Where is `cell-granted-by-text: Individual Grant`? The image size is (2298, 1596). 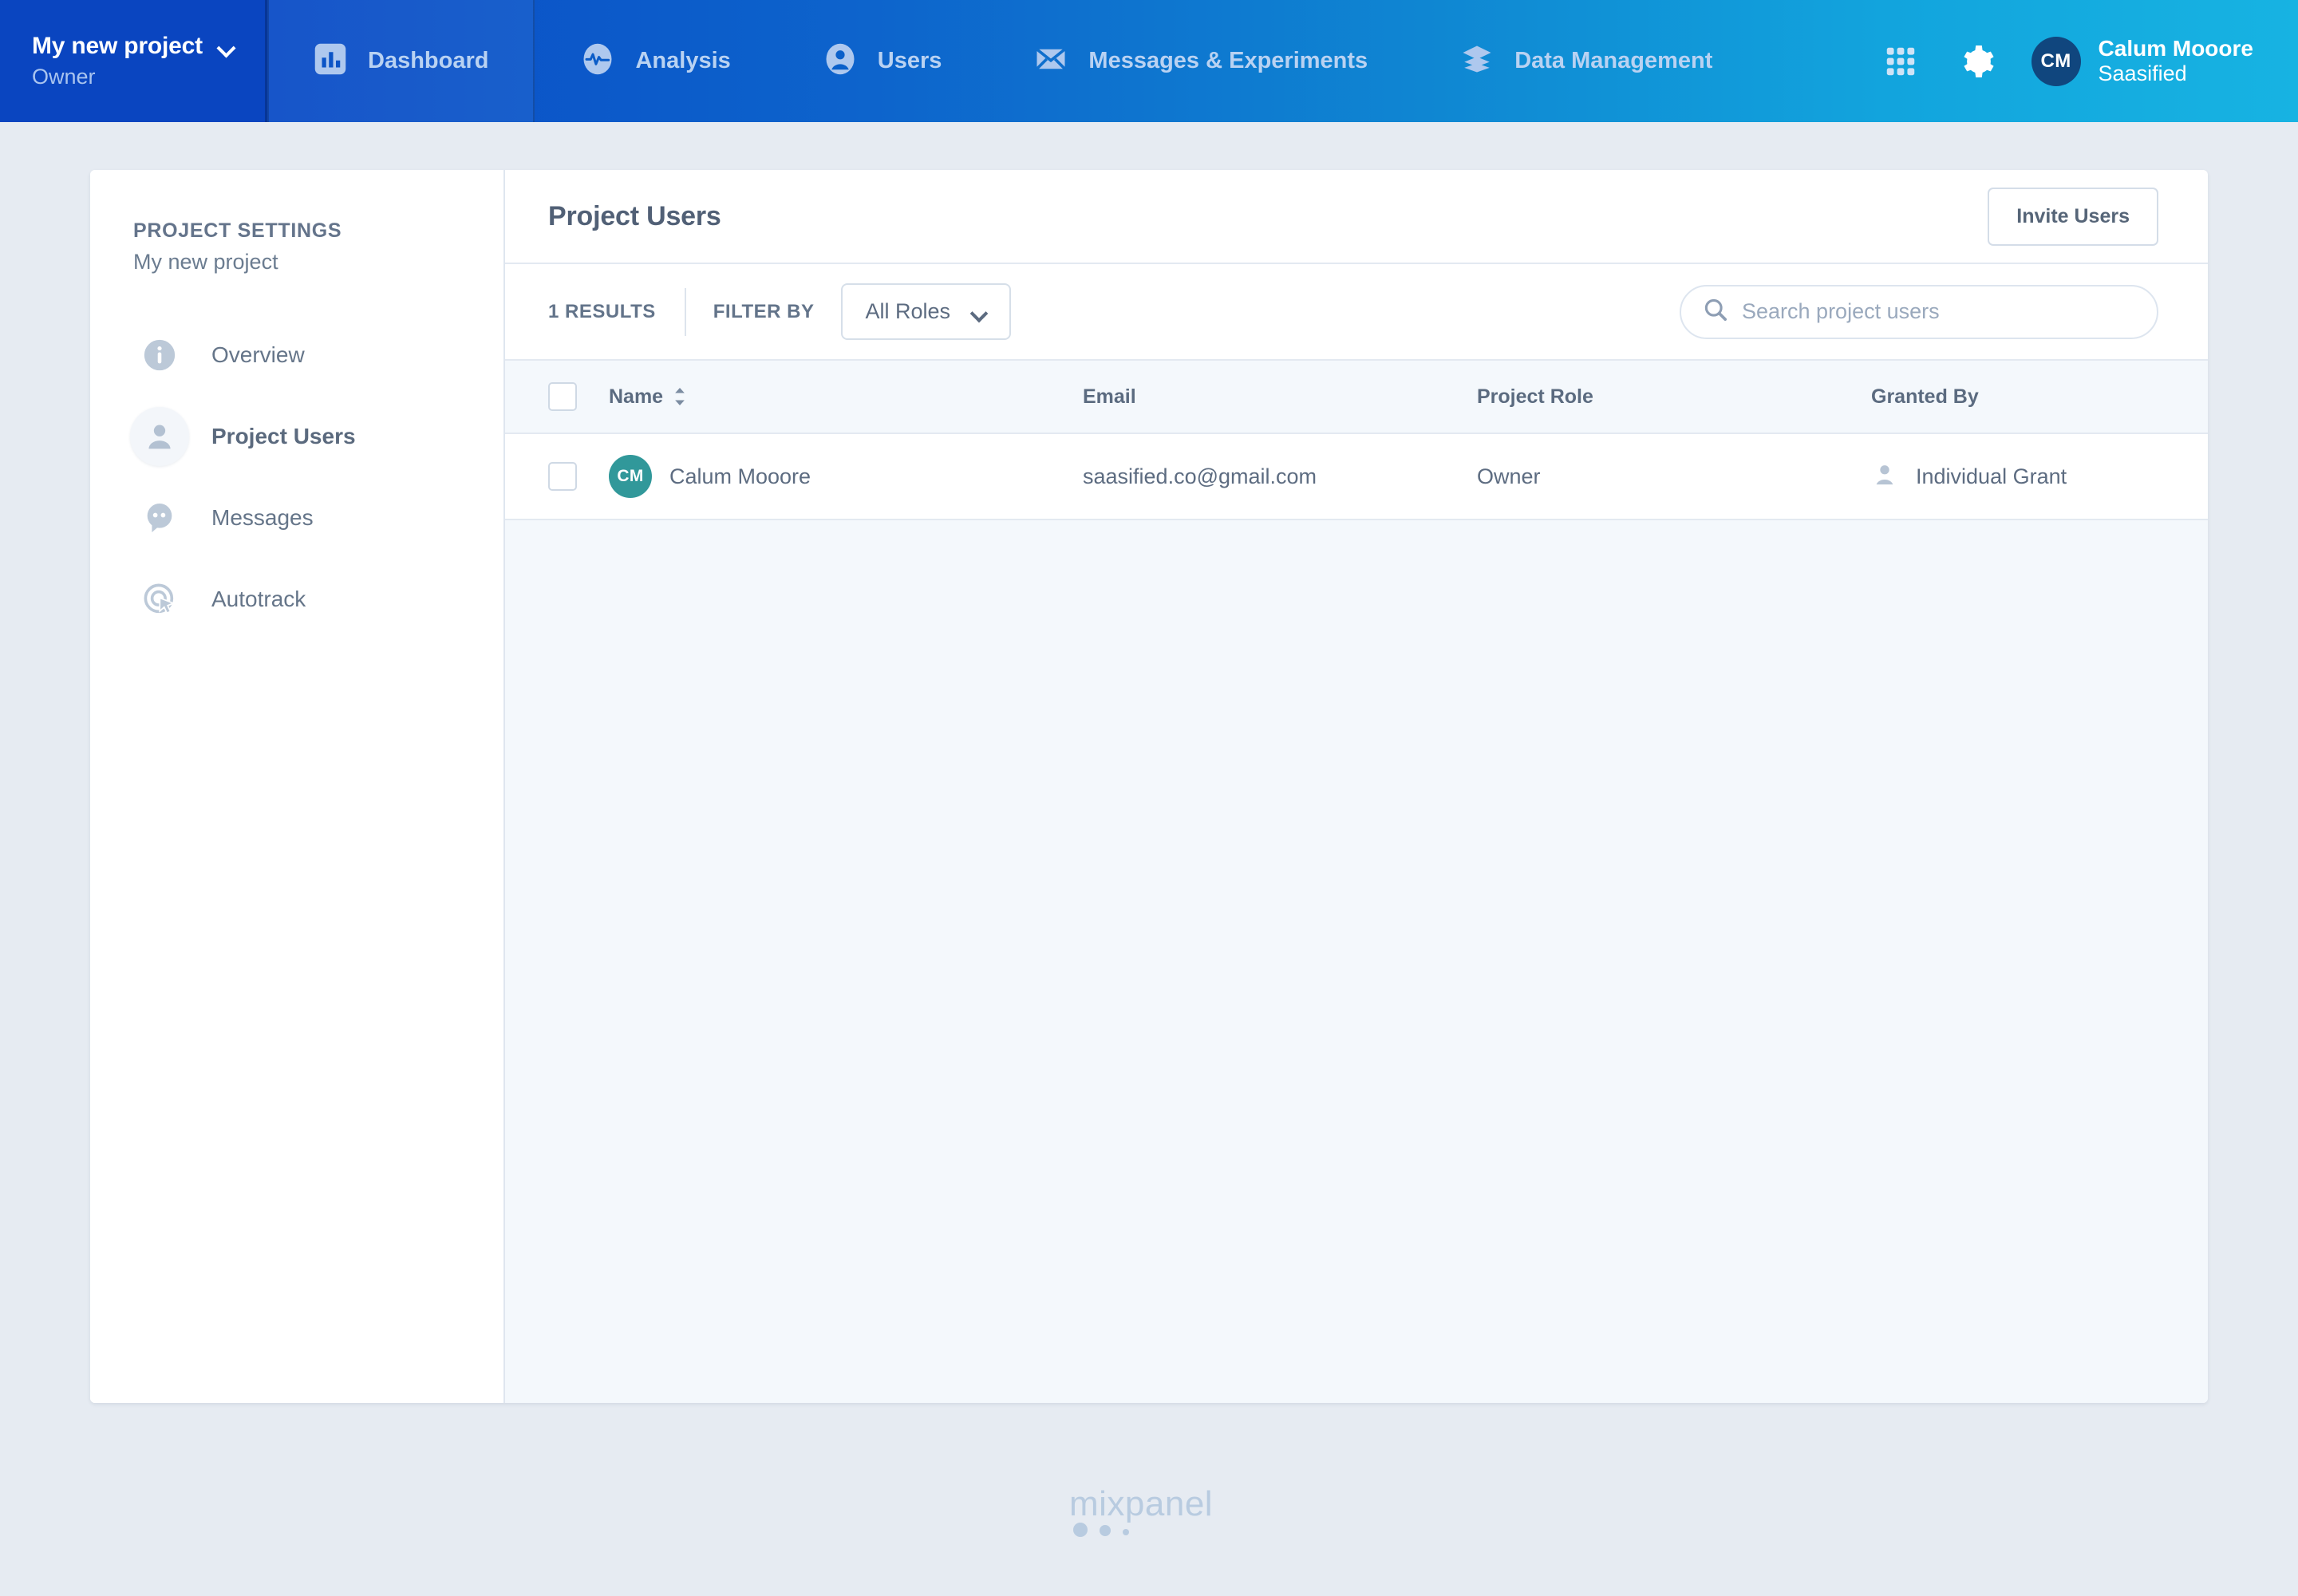 cell-granted-by-text: Individual Grant is located at coordinates (1992, 476).